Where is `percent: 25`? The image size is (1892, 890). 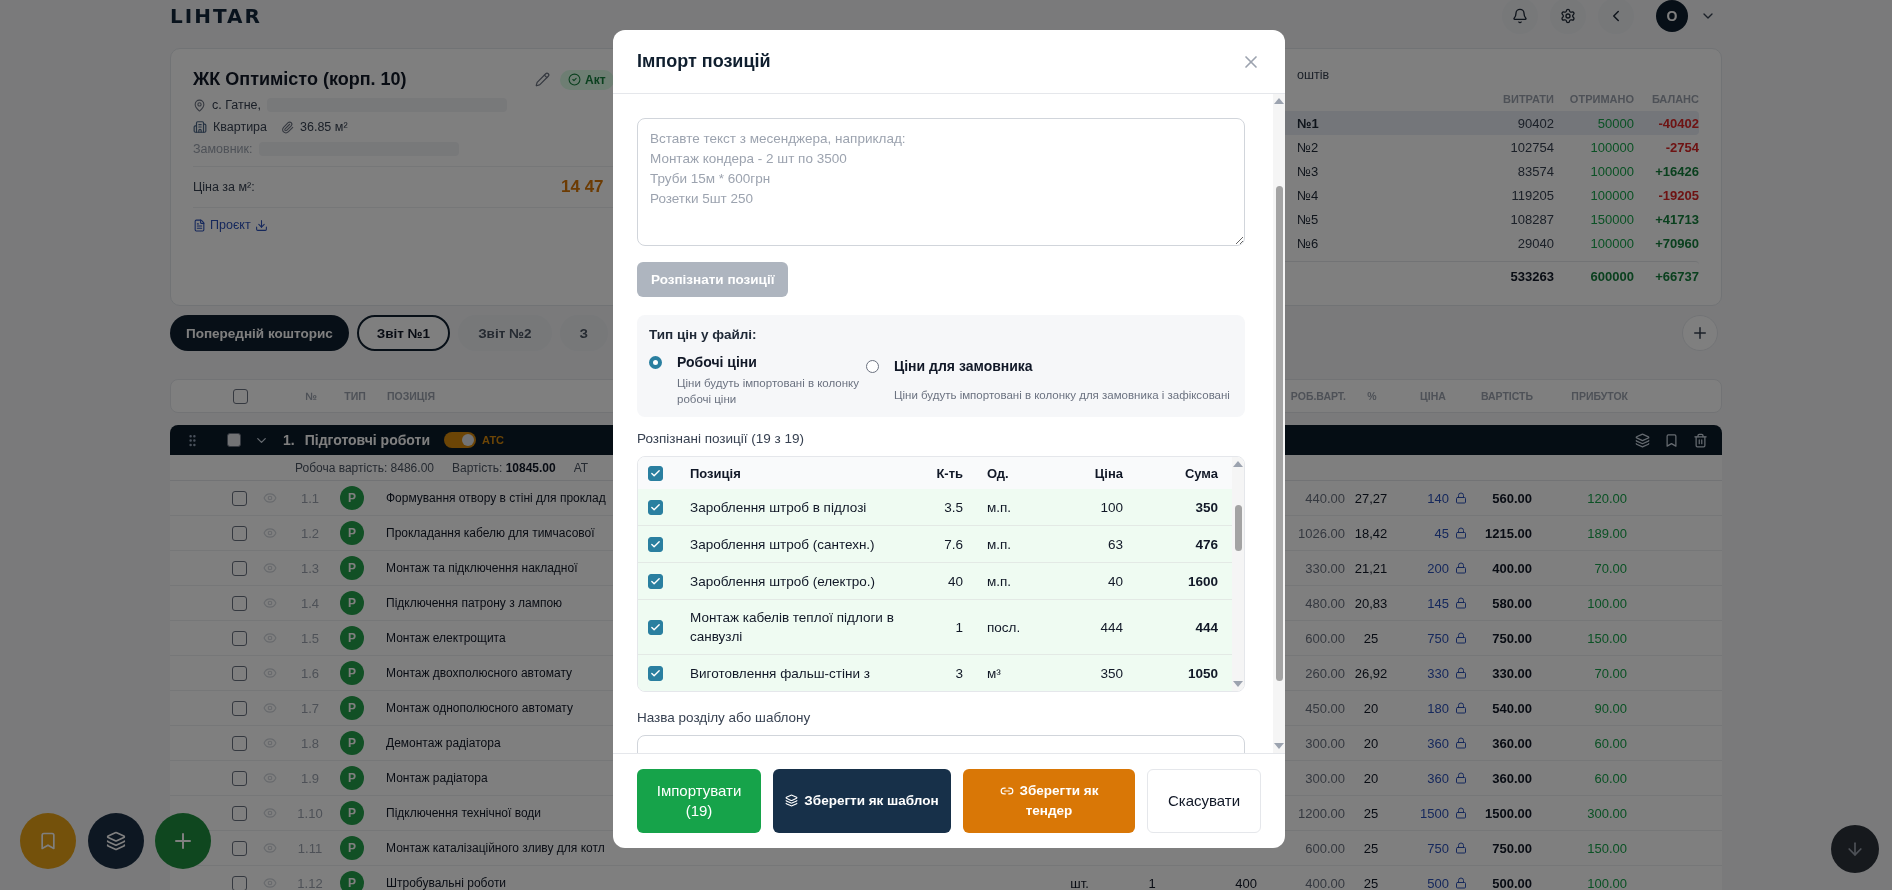 percent: 25 is located at coordinates (1371, 848).